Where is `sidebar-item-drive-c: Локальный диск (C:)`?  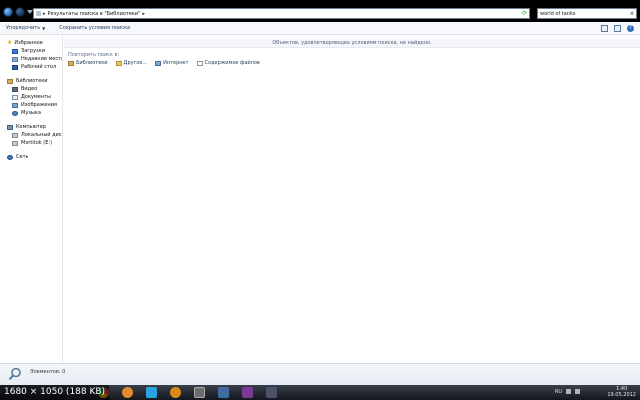 sidebar-item-drive-c: Локальный диск (C:) is located at coordinates (31, 135).